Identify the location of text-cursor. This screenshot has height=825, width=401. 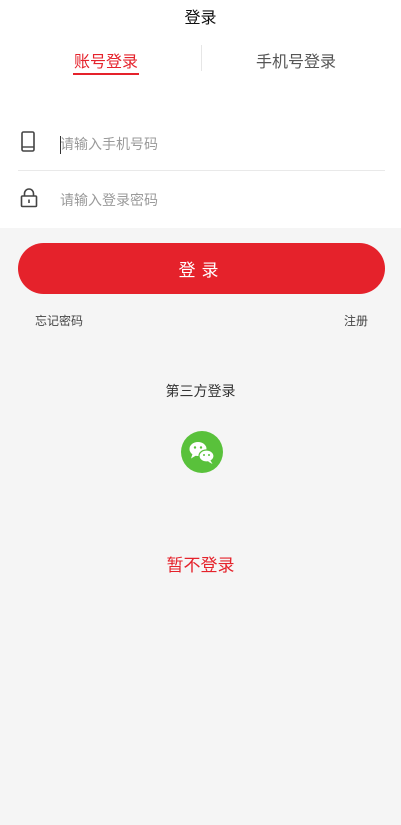
(60, 145).